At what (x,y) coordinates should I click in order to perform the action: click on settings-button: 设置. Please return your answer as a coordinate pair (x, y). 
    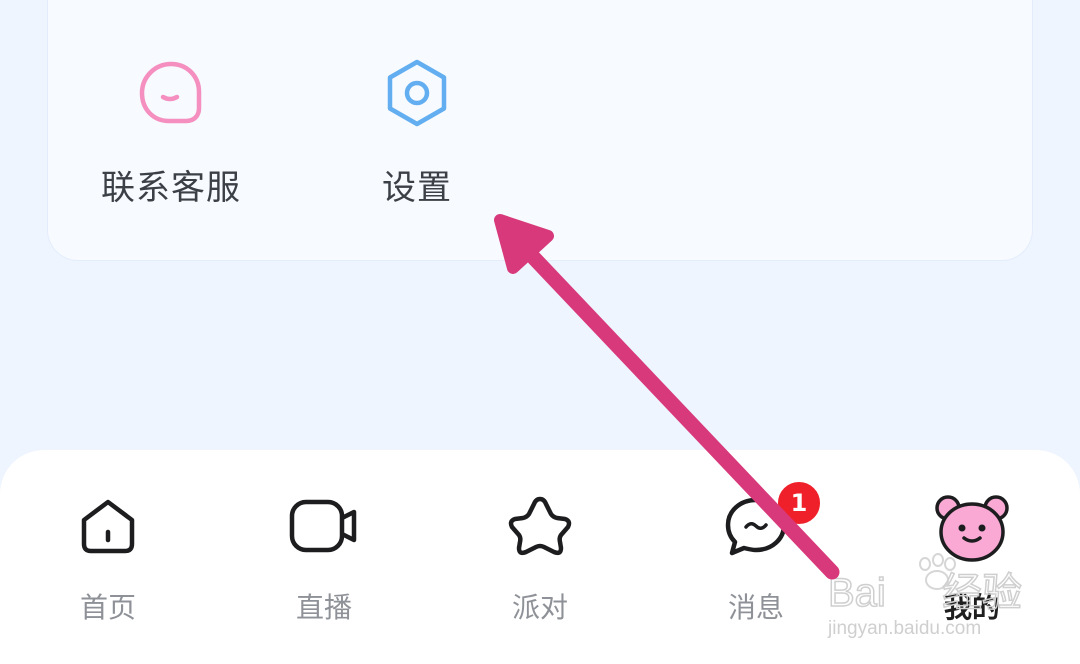
    Looking at the image, I should click on (417, 138).